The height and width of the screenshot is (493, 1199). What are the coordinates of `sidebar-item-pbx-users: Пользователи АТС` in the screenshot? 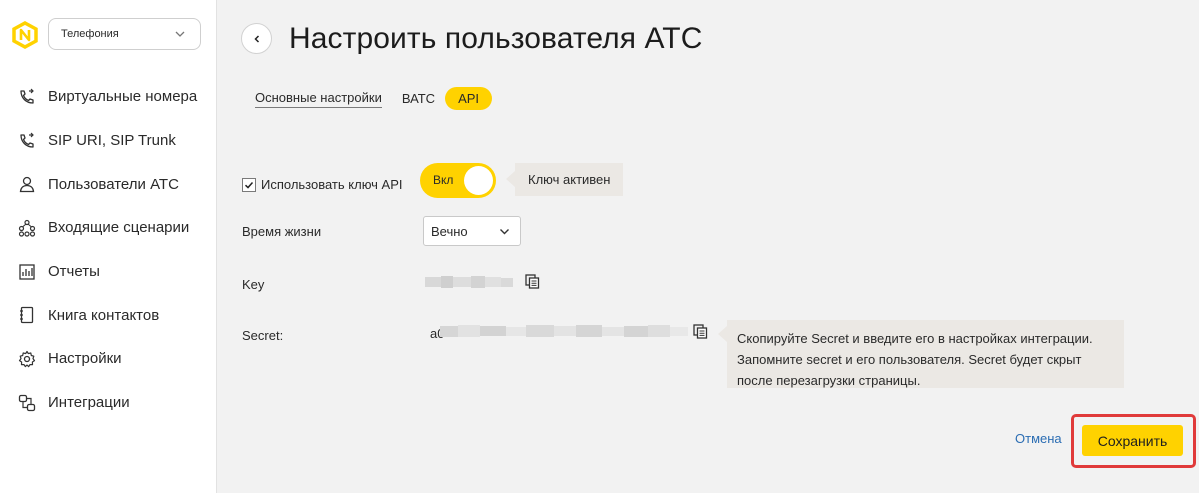 It's located at (108, 184).